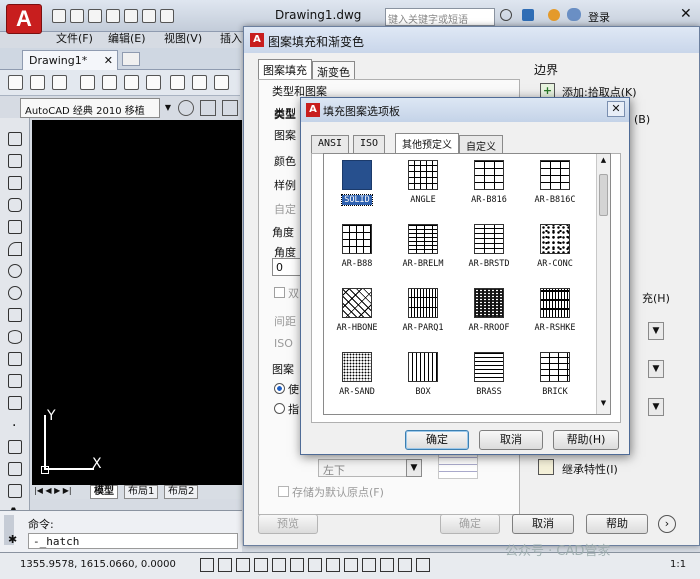 Image resolution: width=700 pixels, height=579 pixels. Describe the element at coordinates (15, 293) in the screenshot. I see `revision-cloud-icon` at that location.